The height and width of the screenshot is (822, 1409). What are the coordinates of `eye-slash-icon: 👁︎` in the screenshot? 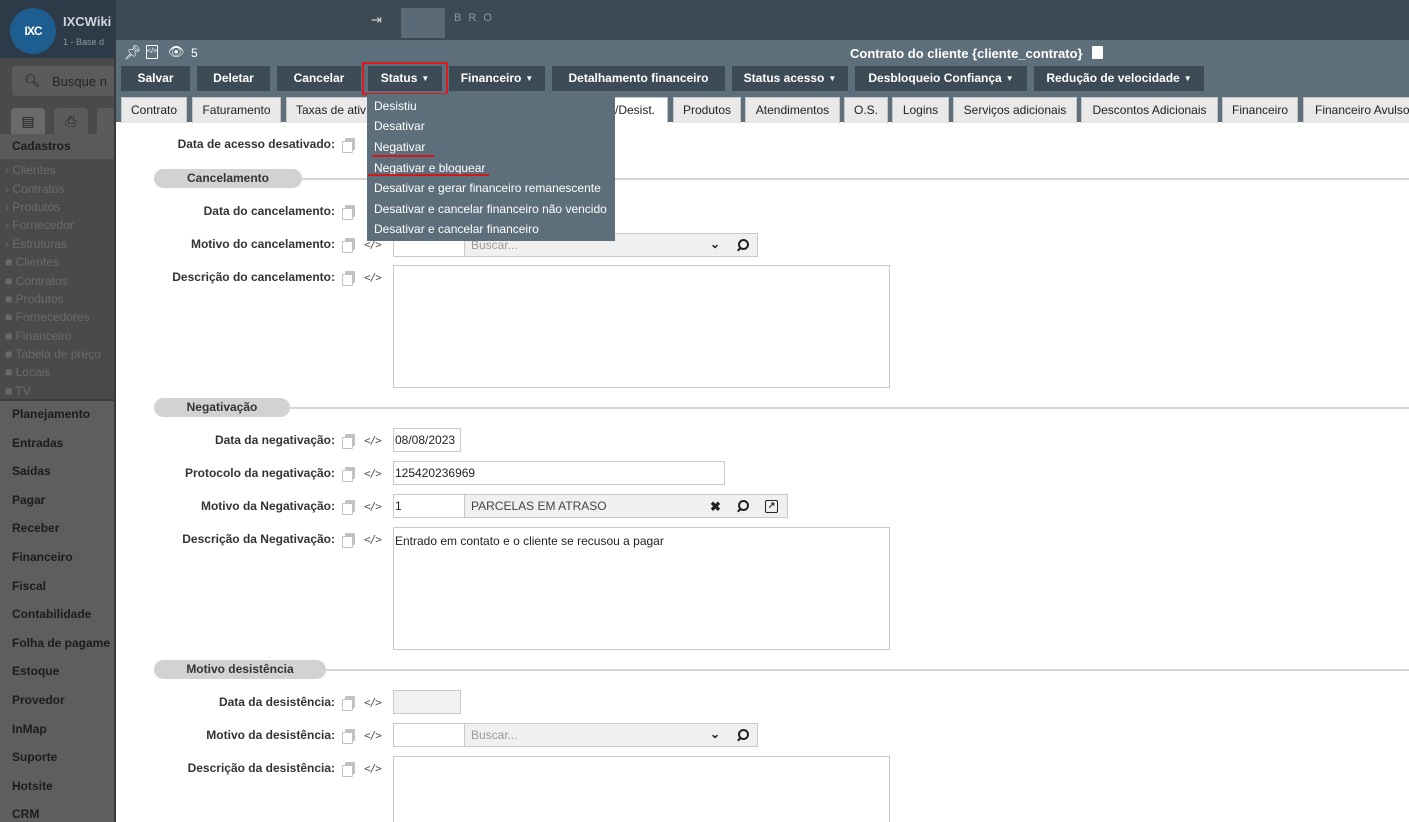 It's located at (176, 52).